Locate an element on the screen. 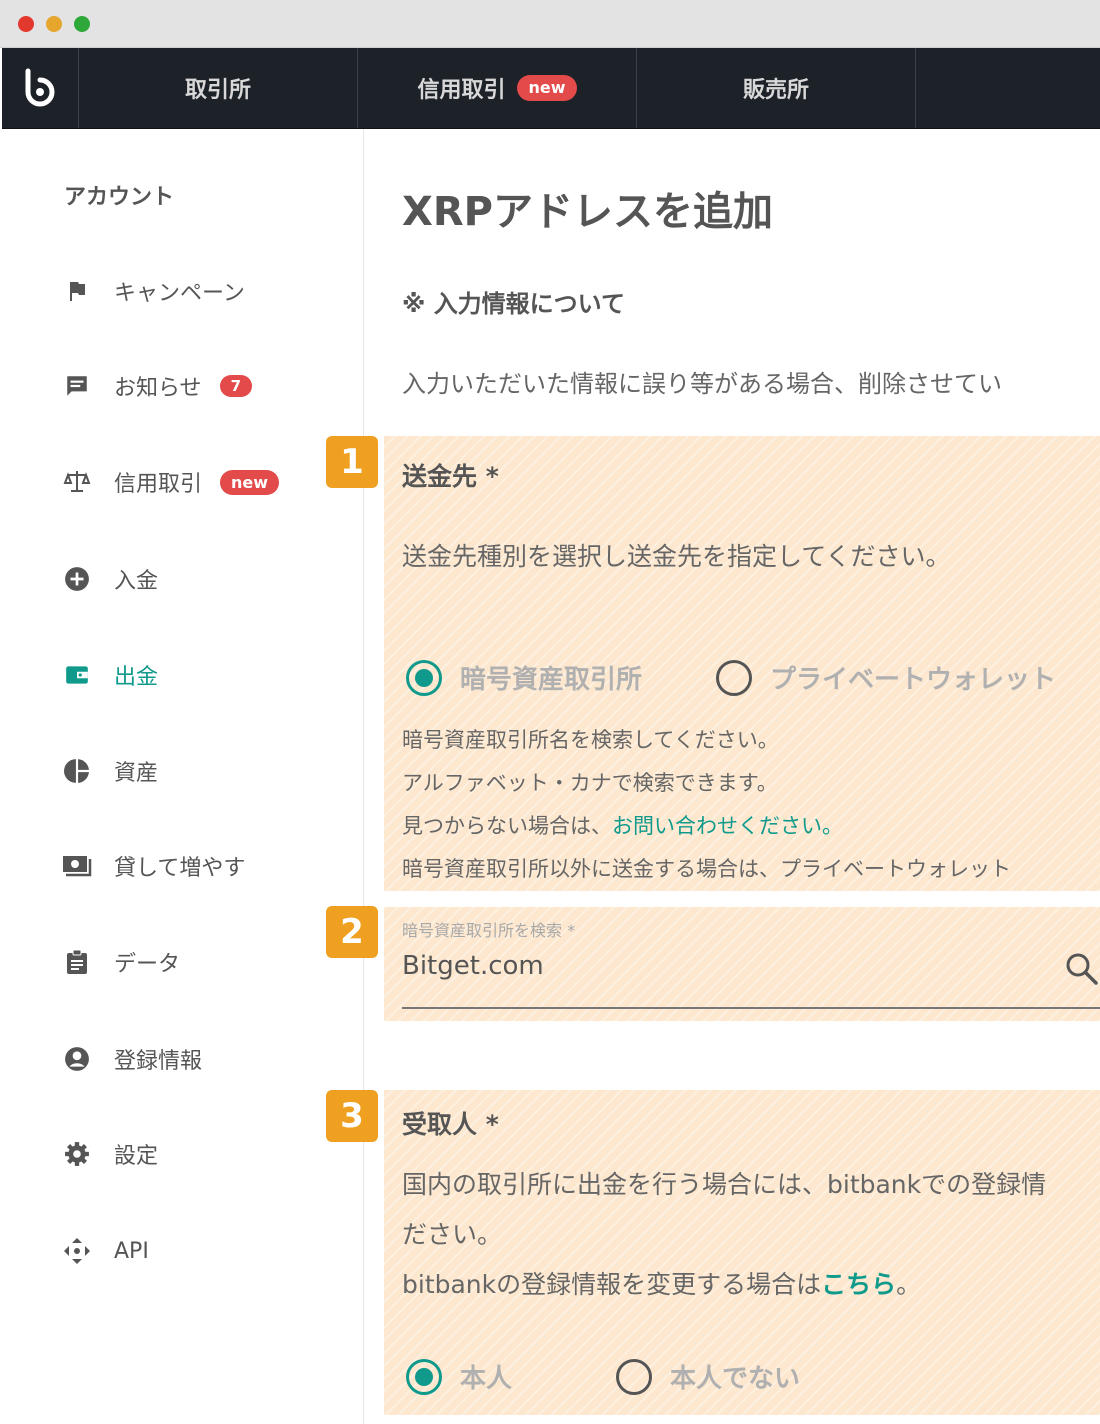 The image size is (1100, 1424). sidebar-item-withdrawal: 出金 is located at coordinates (110, 675).